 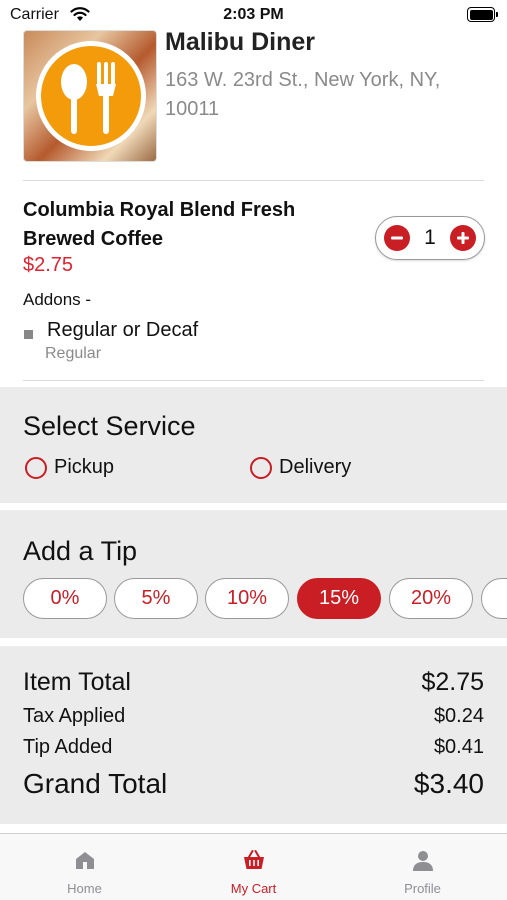 What do you see at coordinates (48, 265) in the screenshot?
I see `cart-item-price: $2.75` at bounding box center [48, 265].